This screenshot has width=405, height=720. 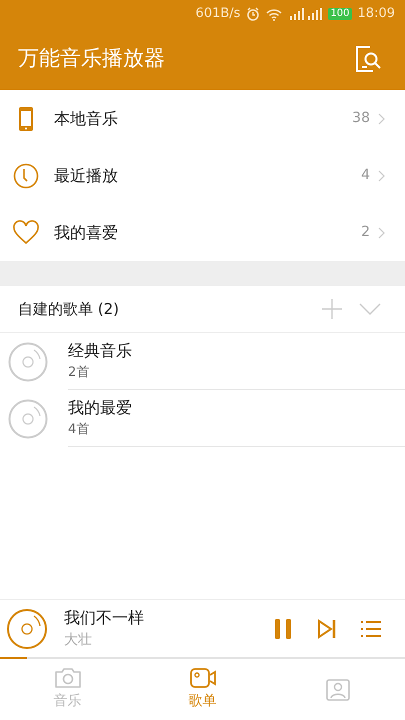 What do you see at coordinates (202, 418) in the screenshot?
I see `playlist-item: 我的最爱 4首` at bounding box center [202, 418].